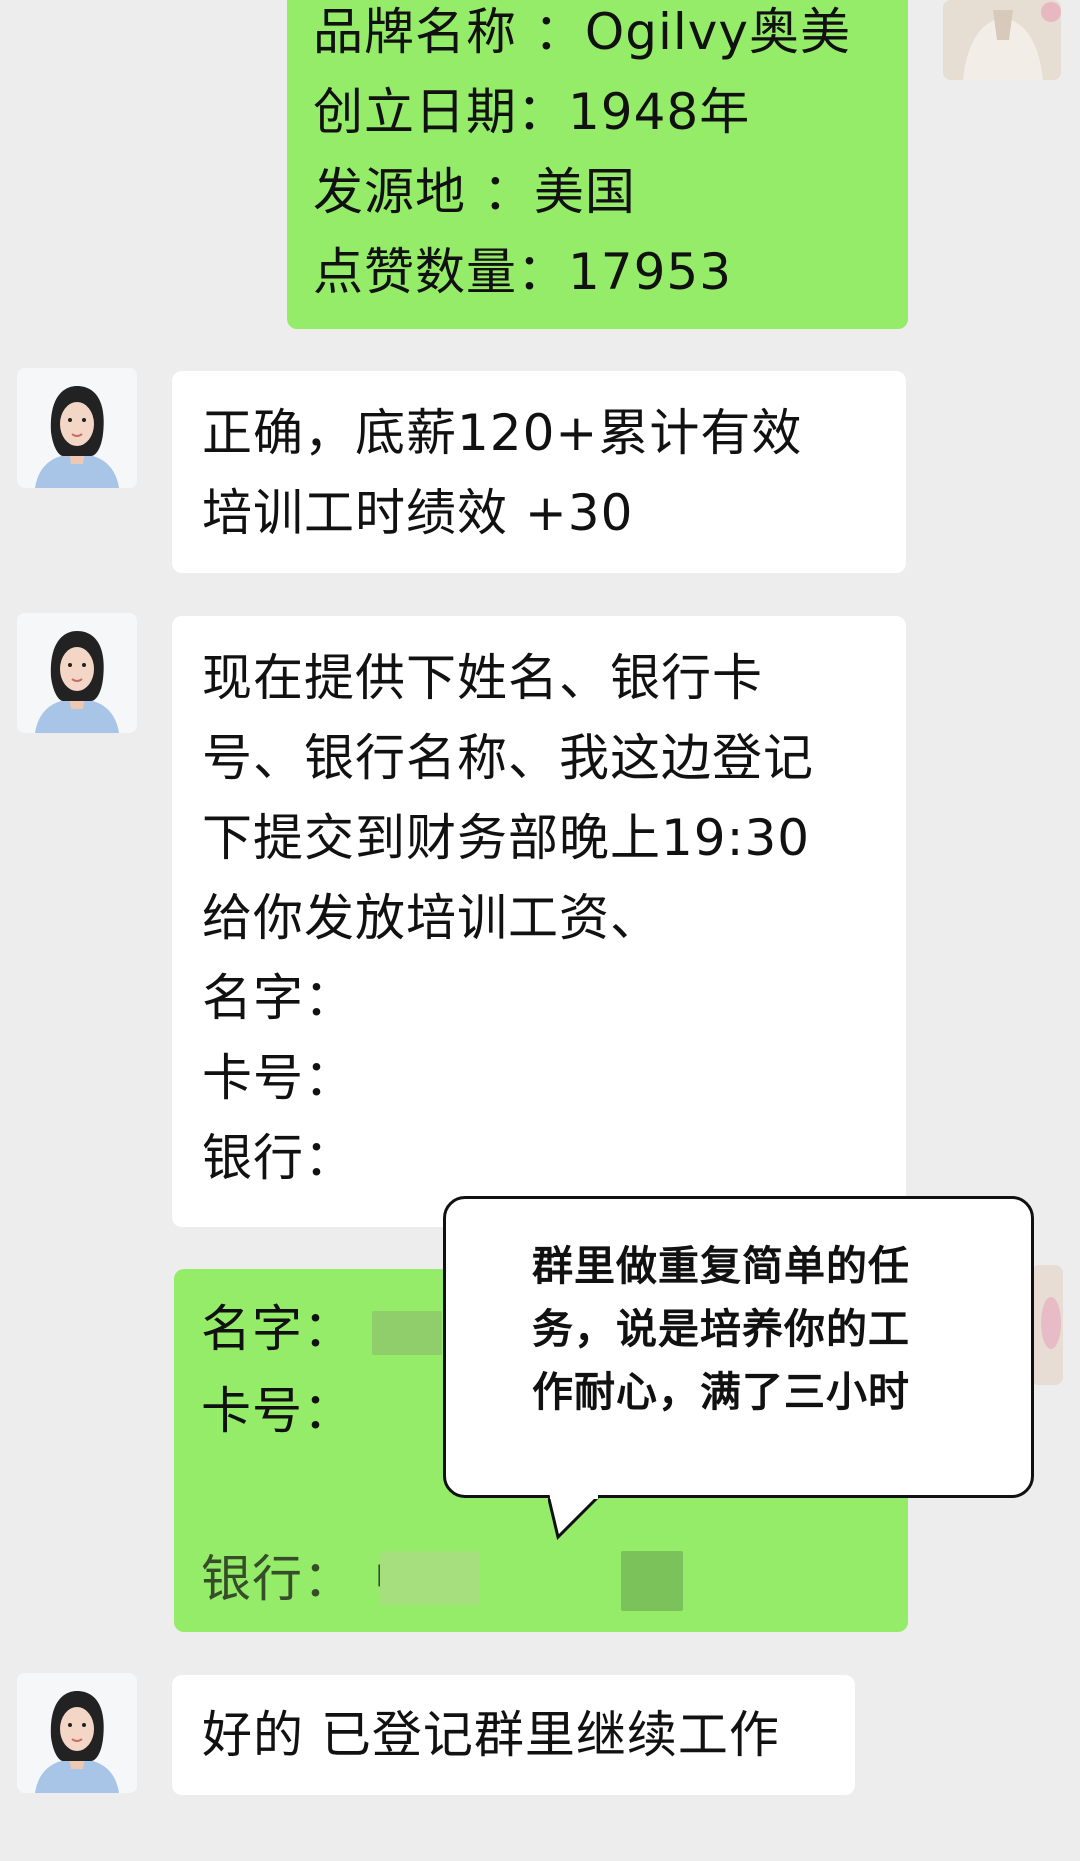  Describe the element at coordinates (508, 758) in the screenshot. I see `message-line: 号、银行名称、我这边登记` at that location.